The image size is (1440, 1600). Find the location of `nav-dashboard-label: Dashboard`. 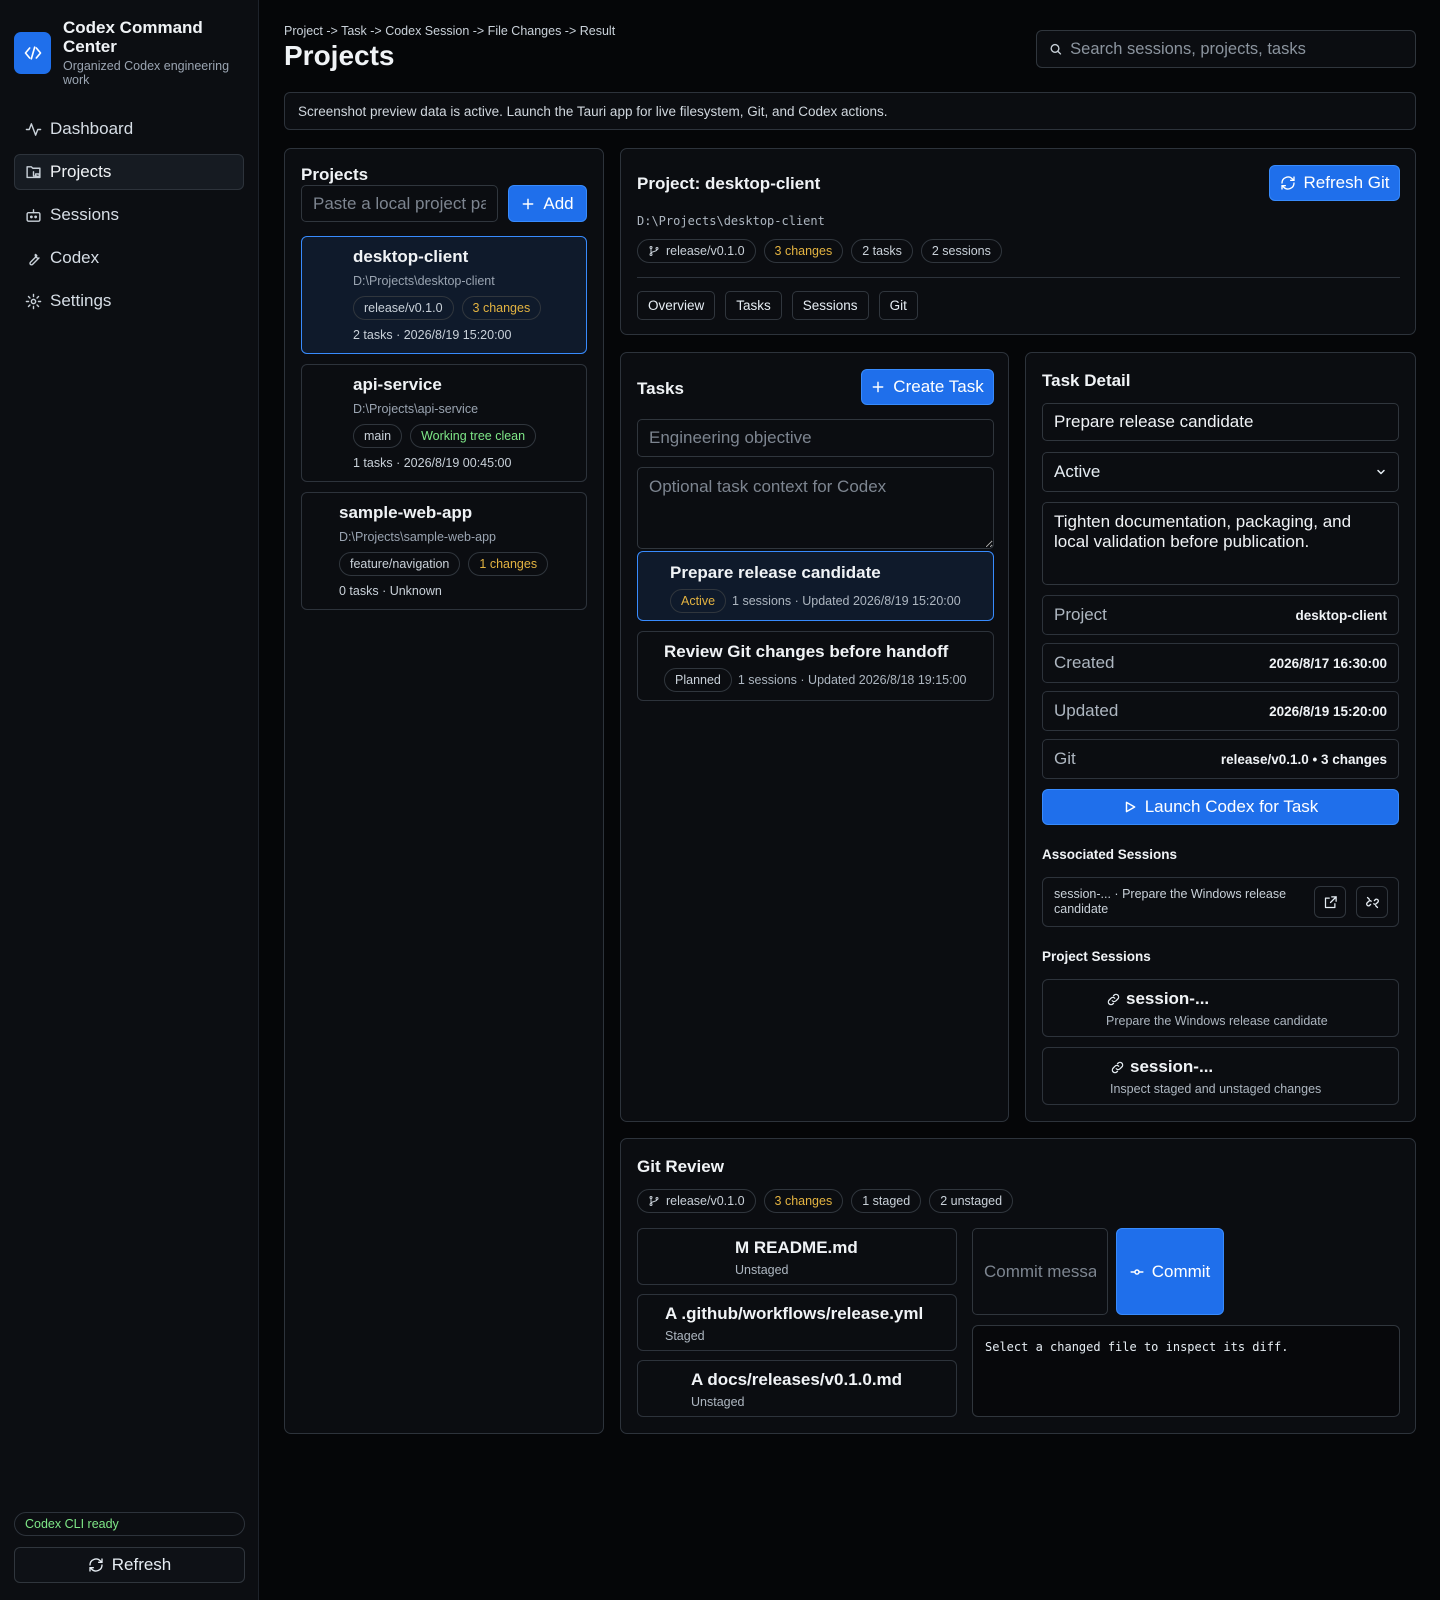

nav-dashboard-label: Dashboard is located at coordinates (92, 128).